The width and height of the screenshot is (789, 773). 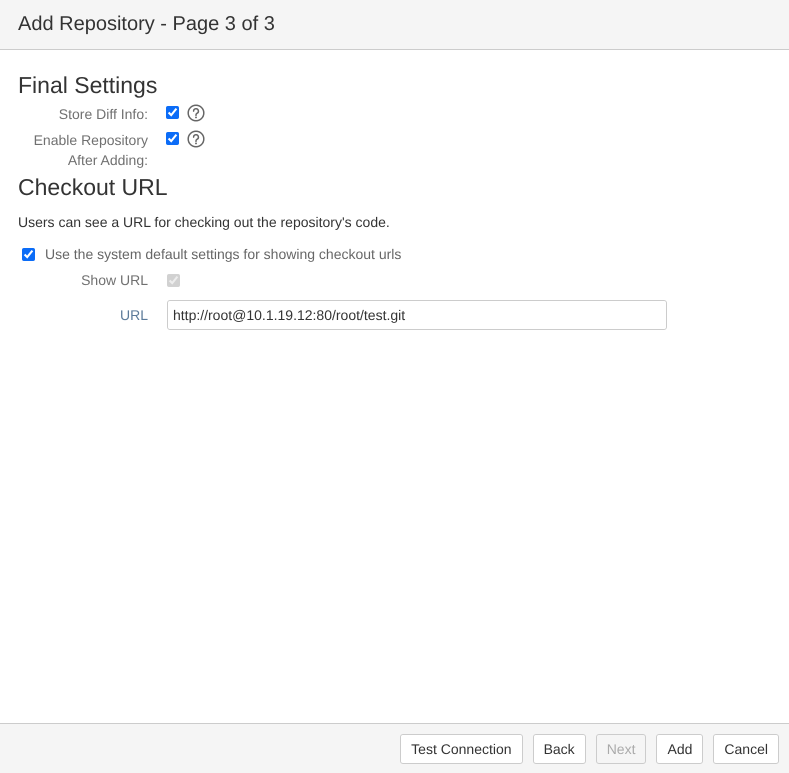 I want to click on field-label: URL, so click(x=133, y=315).